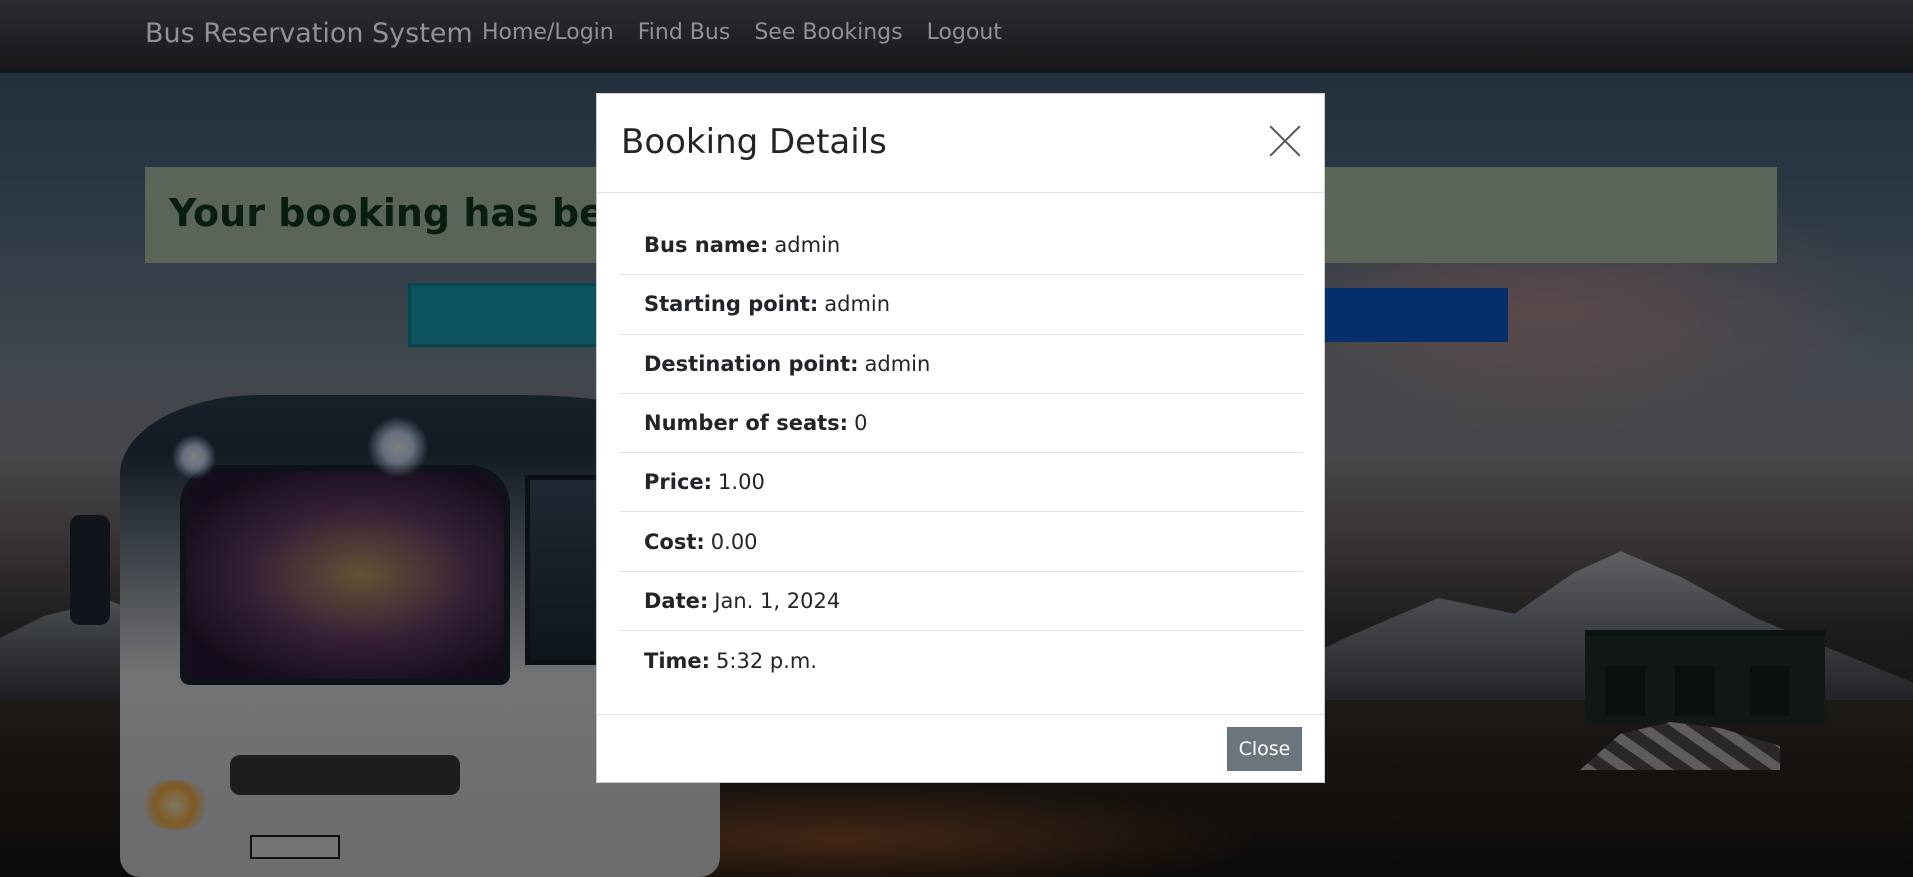 The height and width of the screenshot is (877, 1913). I want to click on detail-cost: Cost: 0.00, so click(961, 542).